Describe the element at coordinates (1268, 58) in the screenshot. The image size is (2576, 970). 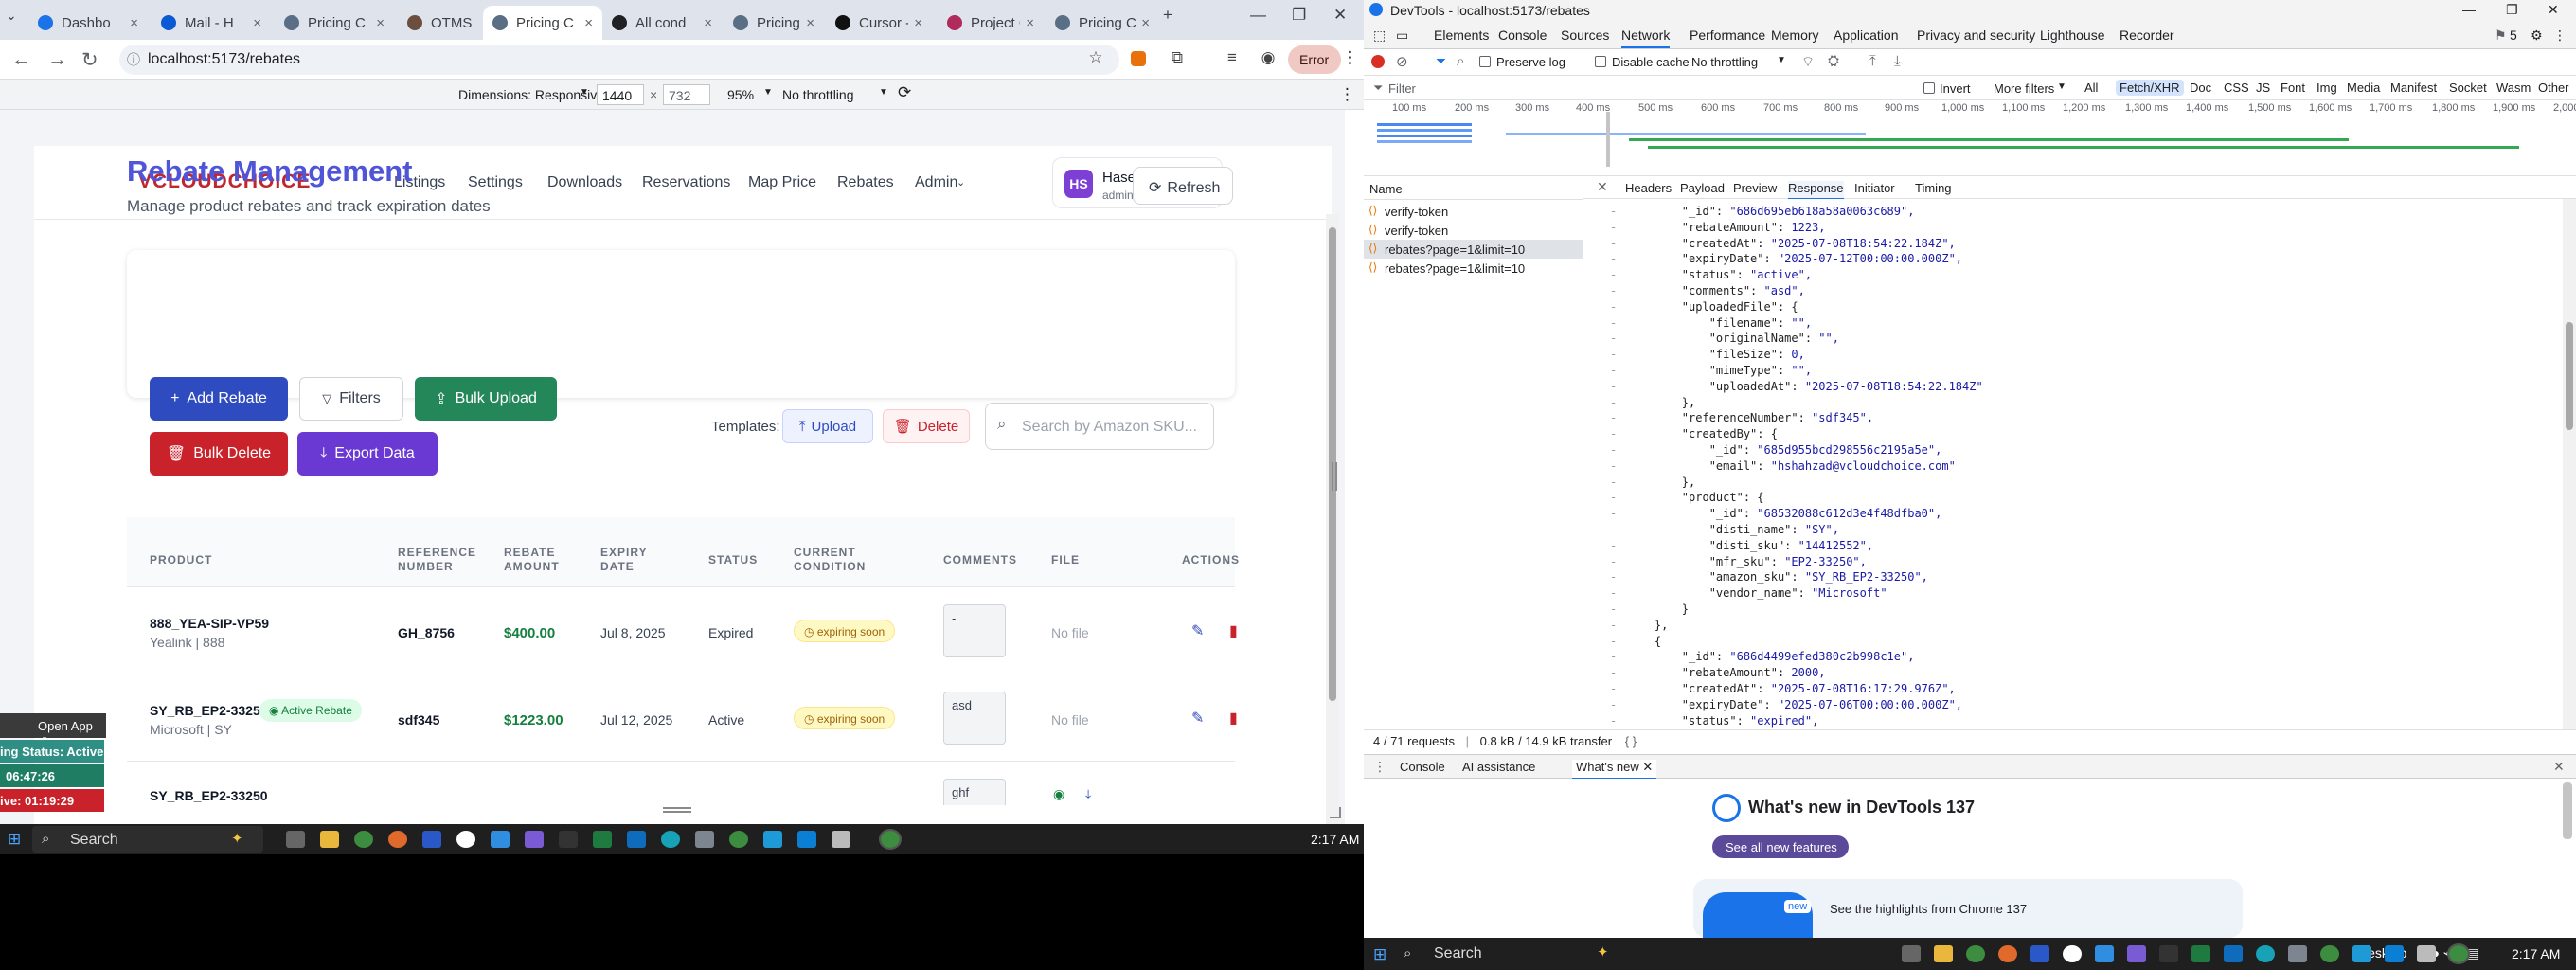
I see `profile-icon: ◉` at that location.